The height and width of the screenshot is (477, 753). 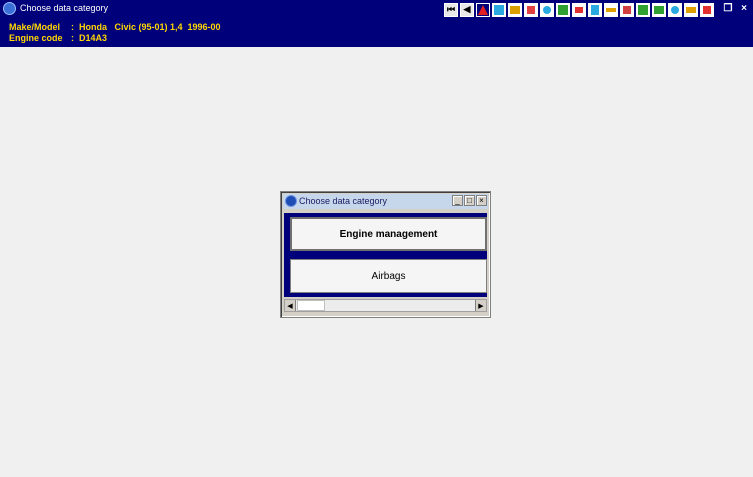 I want to click on dialog-titlebar: Choose data category _ □ ×, so click(x=385, y=201).